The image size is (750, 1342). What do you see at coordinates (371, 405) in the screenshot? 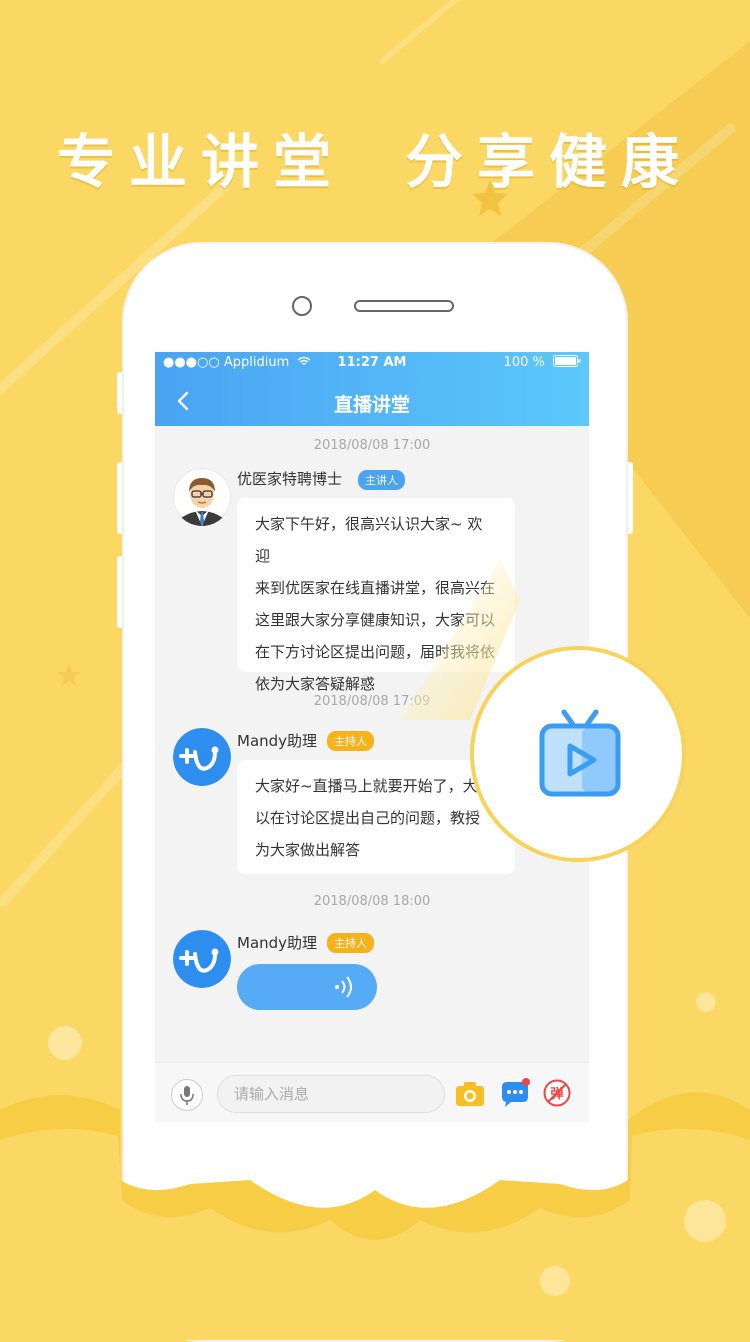
I see `page-title: 直播讲堂` at bounding box center [371, 405].